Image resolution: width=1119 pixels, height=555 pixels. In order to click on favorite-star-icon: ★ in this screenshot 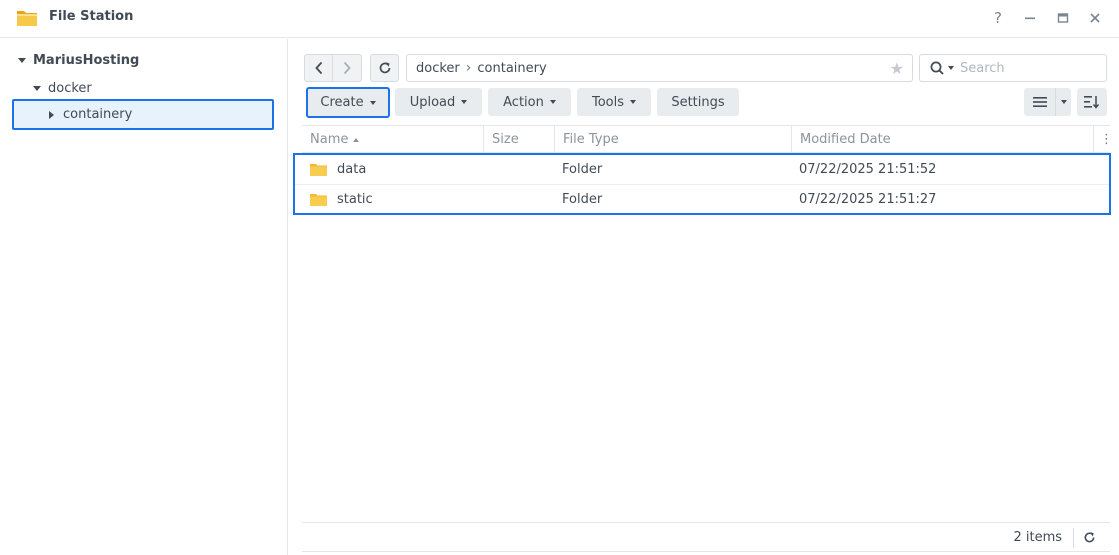, I will do `click(897, 68)`.